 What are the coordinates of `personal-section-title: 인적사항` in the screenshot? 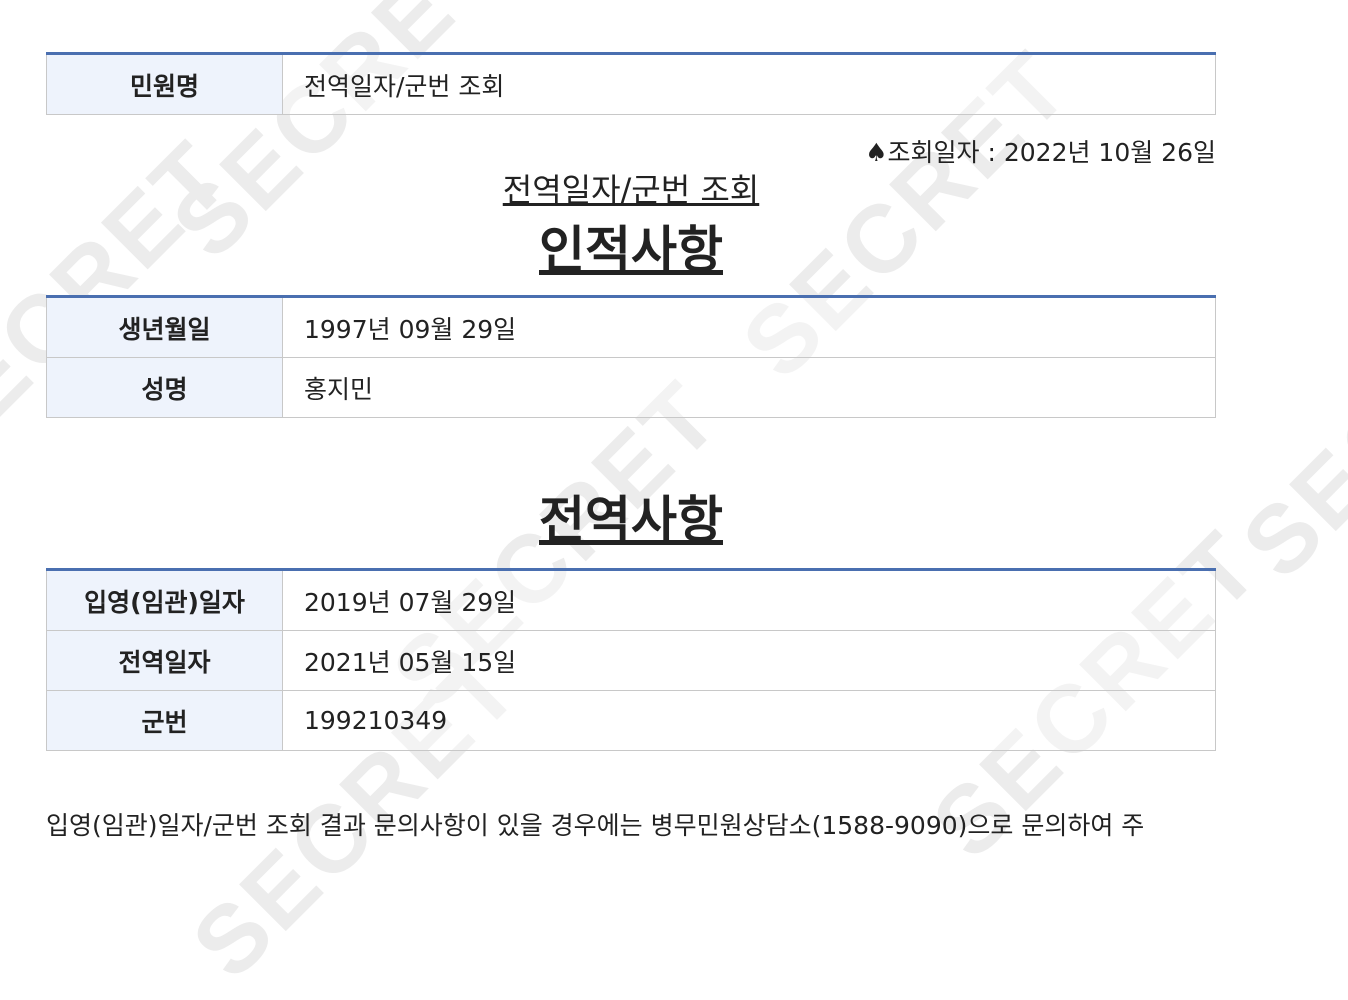 It's located at (631, 250).